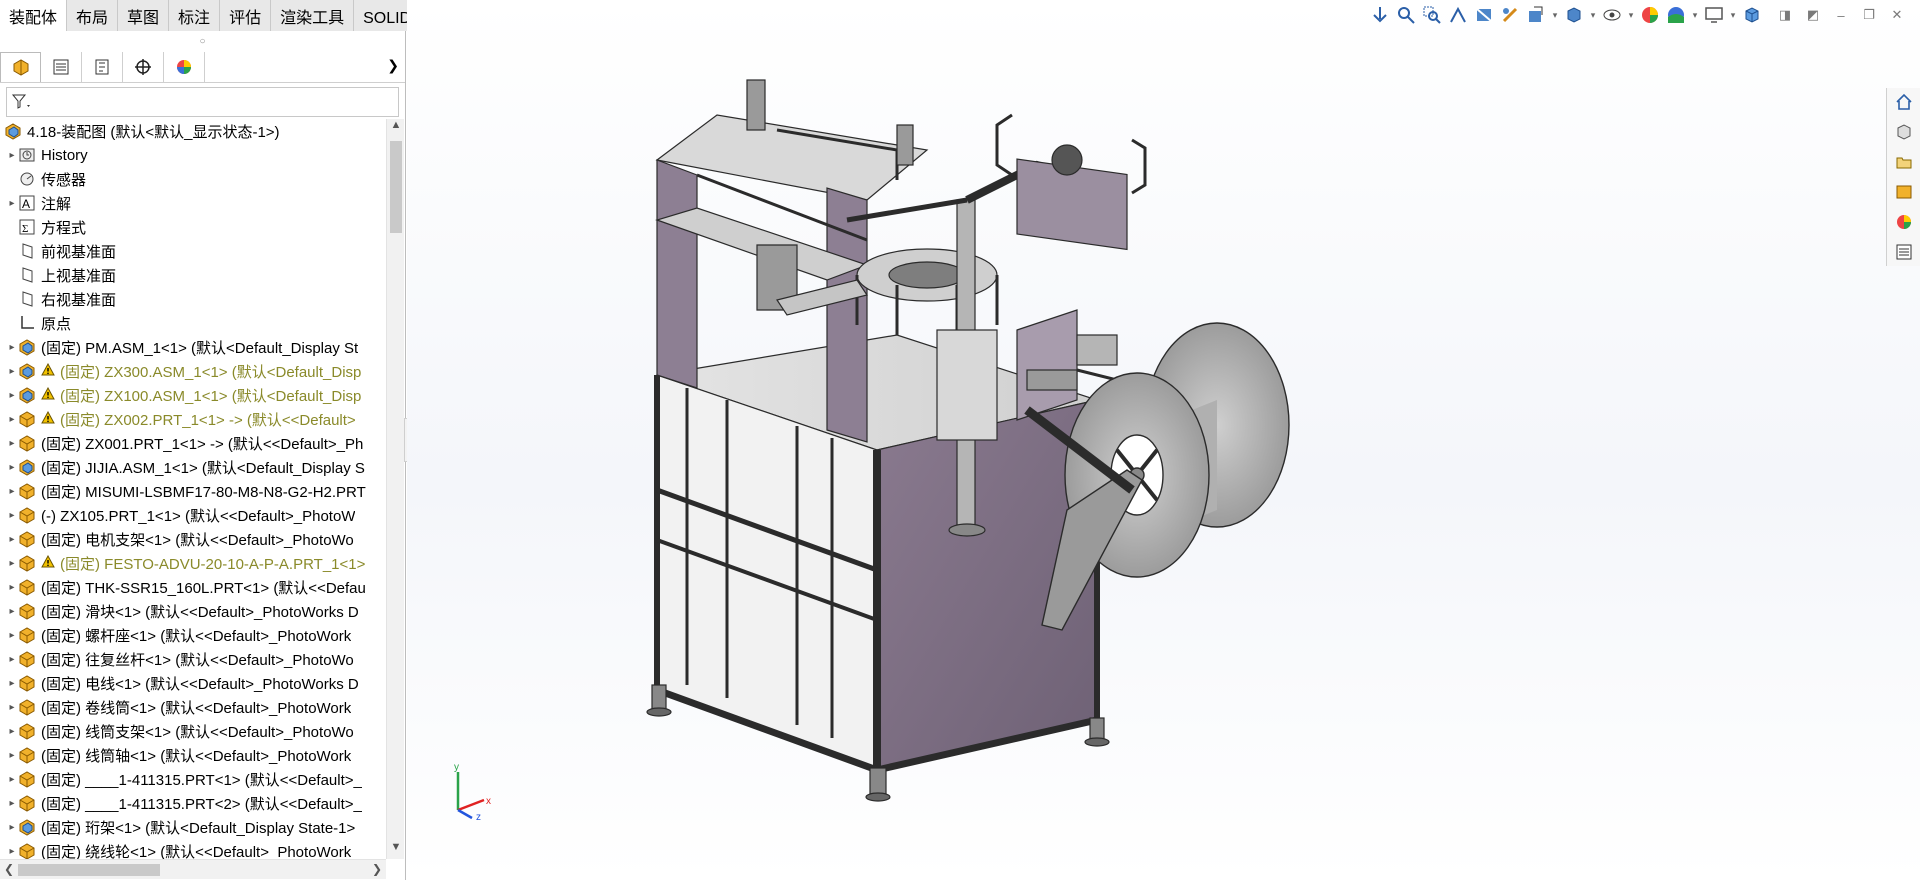 This screenshot has height=880, width=1920. Describe the element at coordinates (1574, 15) in the screenshot. I see `display-style-icon` at that location.